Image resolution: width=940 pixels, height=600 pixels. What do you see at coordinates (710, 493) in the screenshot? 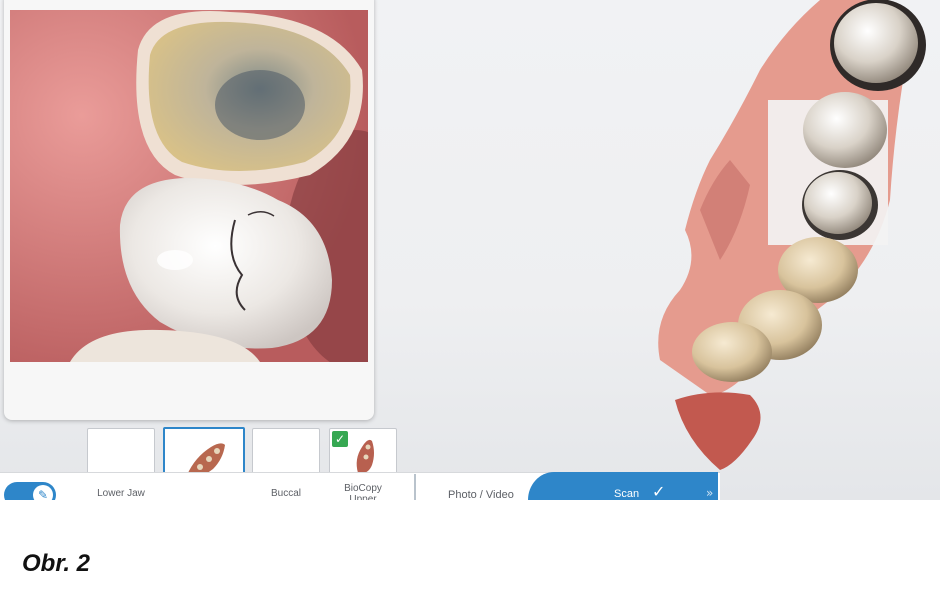
I see `chevron-right-icon: »` at bounding box center [710, 493].